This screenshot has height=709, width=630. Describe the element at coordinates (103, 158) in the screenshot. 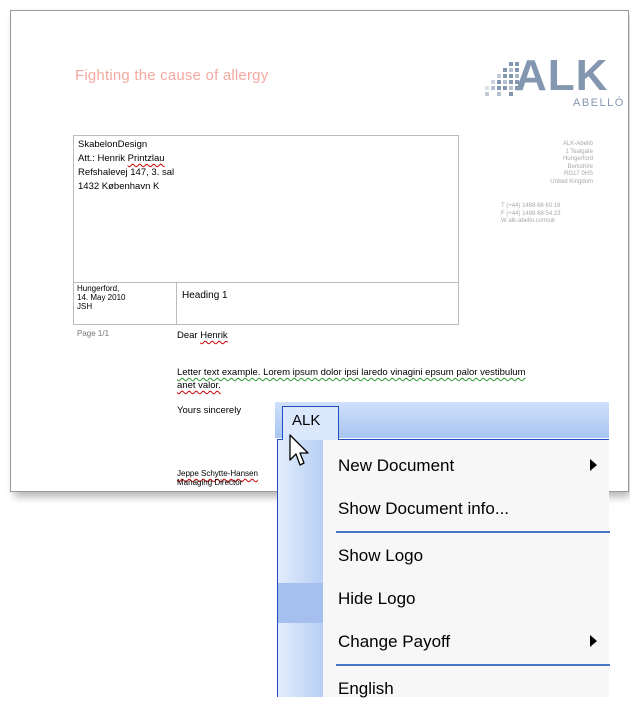

I see `recipient-attn-prefix: Att.: Henrik` at that location.